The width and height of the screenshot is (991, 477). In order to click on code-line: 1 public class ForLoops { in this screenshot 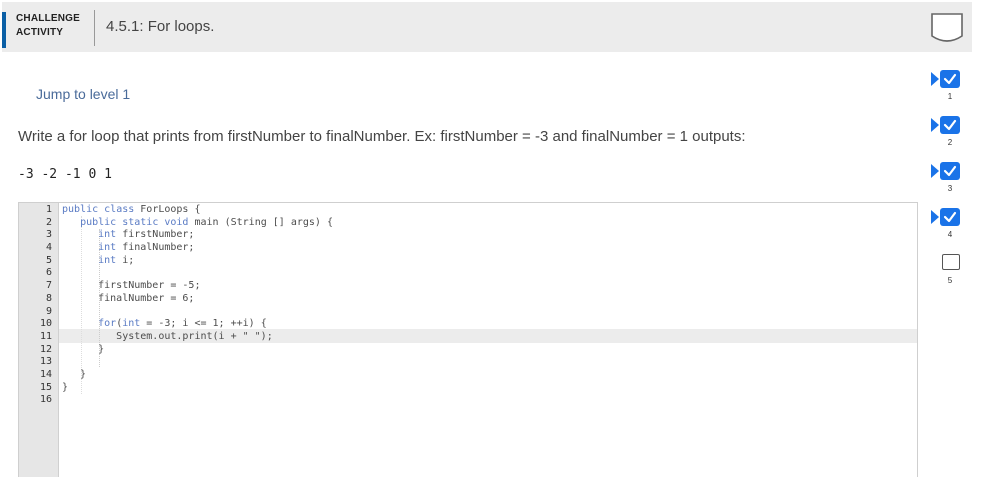, I will do `click(468, 210)`.